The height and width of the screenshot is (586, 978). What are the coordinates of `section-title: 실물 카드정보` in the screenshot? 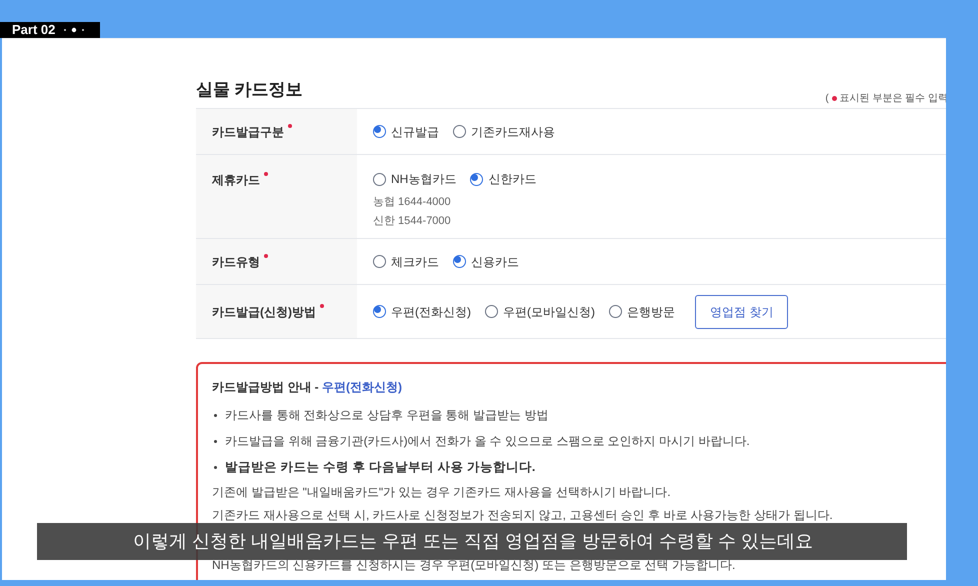 It's located at (249, 89).